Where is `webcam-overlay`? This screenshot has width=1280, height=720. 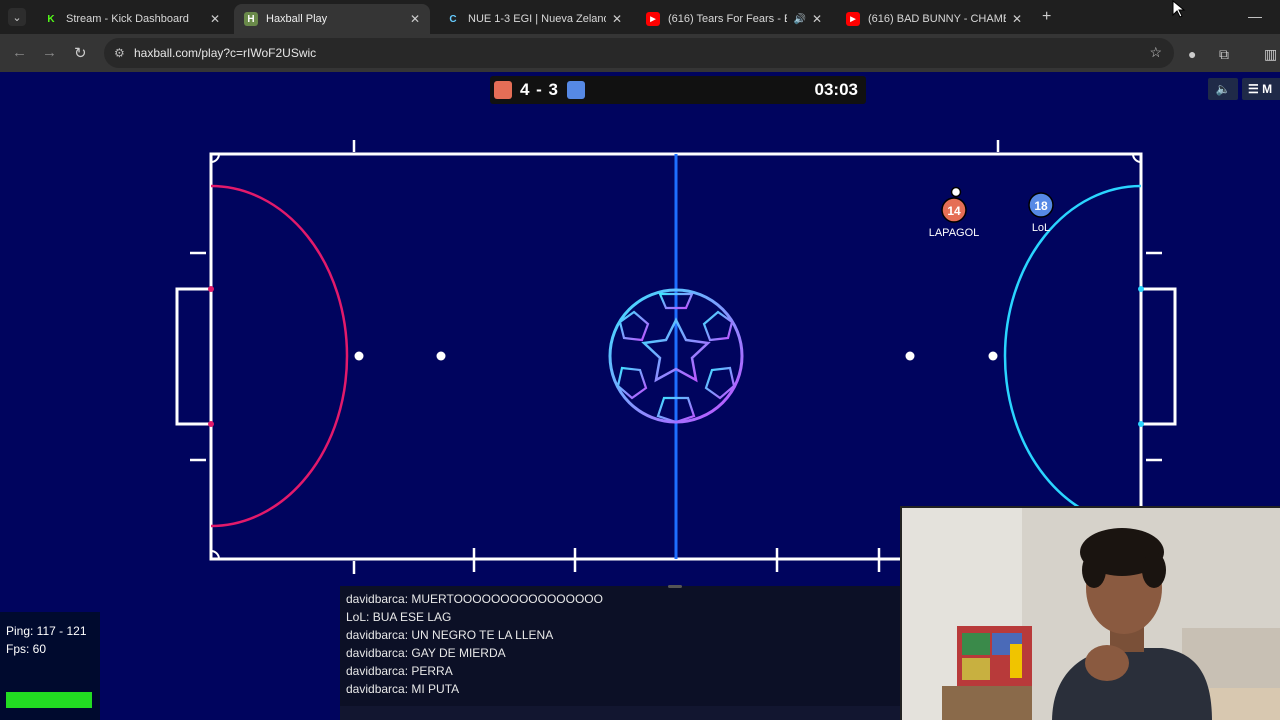
webcam-overlay is located at coordinates (1090, 613).